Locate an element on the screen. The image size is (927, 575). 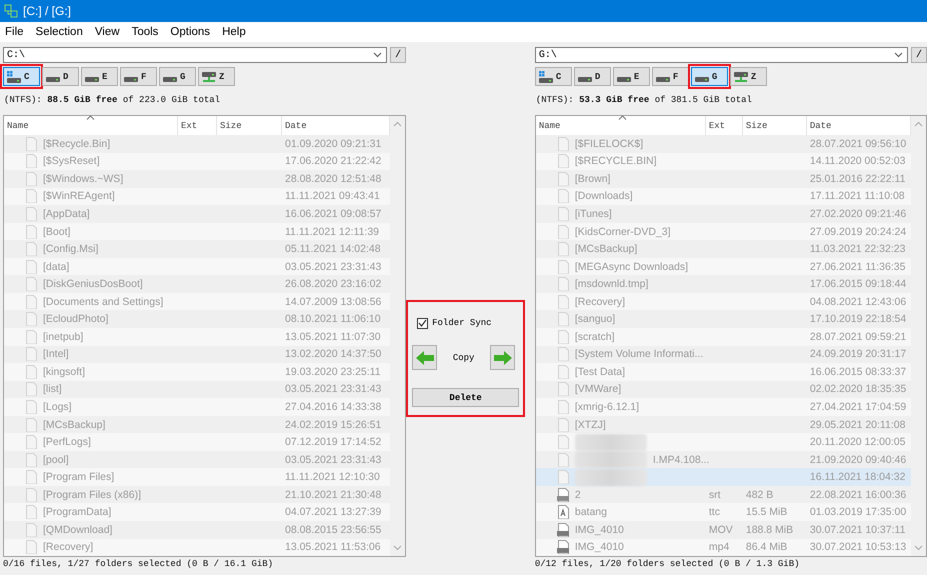
table-cell-text: 15.5 MiB is located at coordinates (766, 512).